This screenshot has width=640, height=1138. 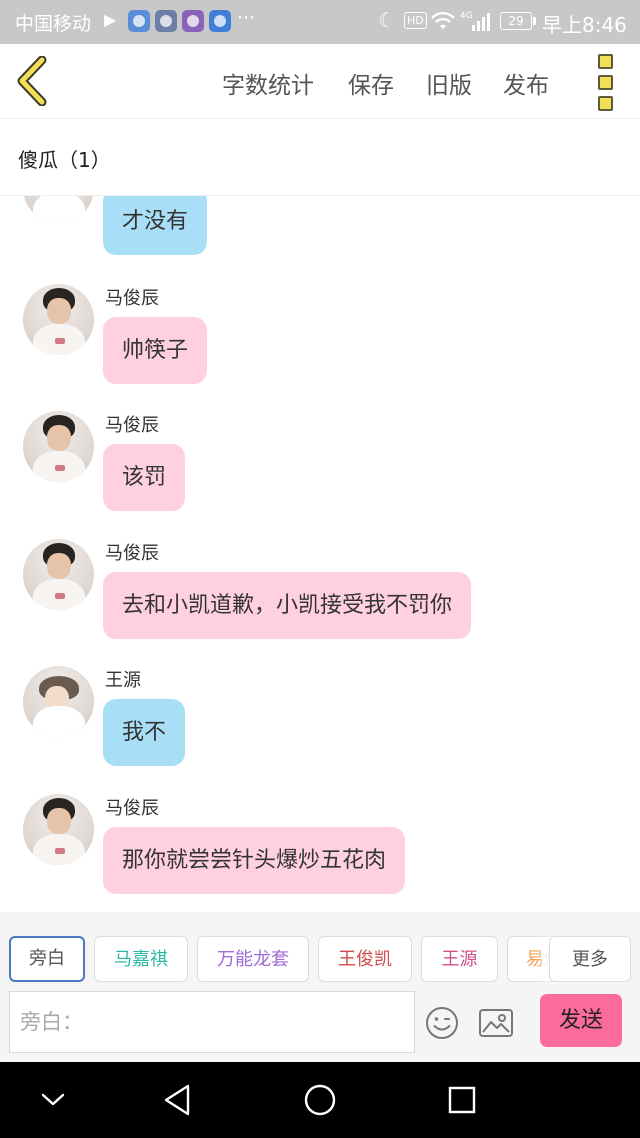 What do you see at coordinates (320, 157) in the screenshot?
I see `chapter-title-row: 傻瓜（1）` at bounding box center [320, 157].